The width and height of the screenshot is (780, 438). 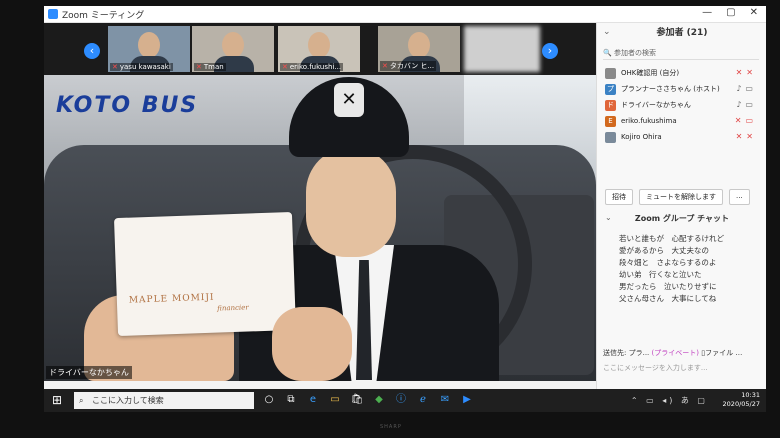 I want to click on taskbar-search-text: ここに入力して検索, so click(x=128, y=400).